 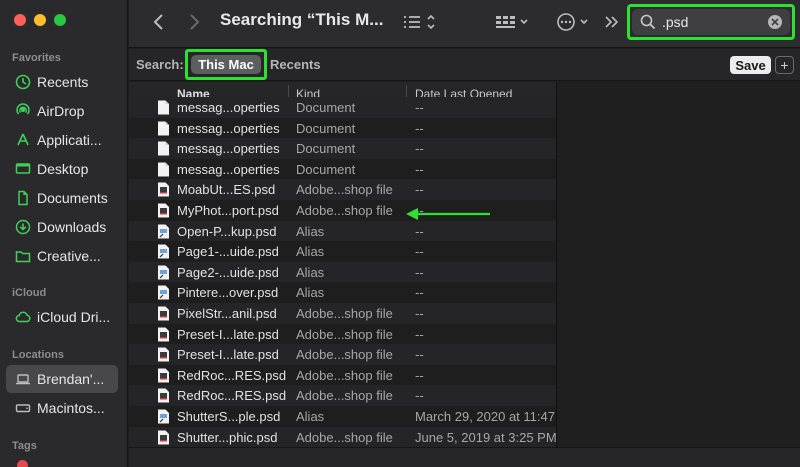 I want to click on save-search-button: Save, so click(x=750, y=65).